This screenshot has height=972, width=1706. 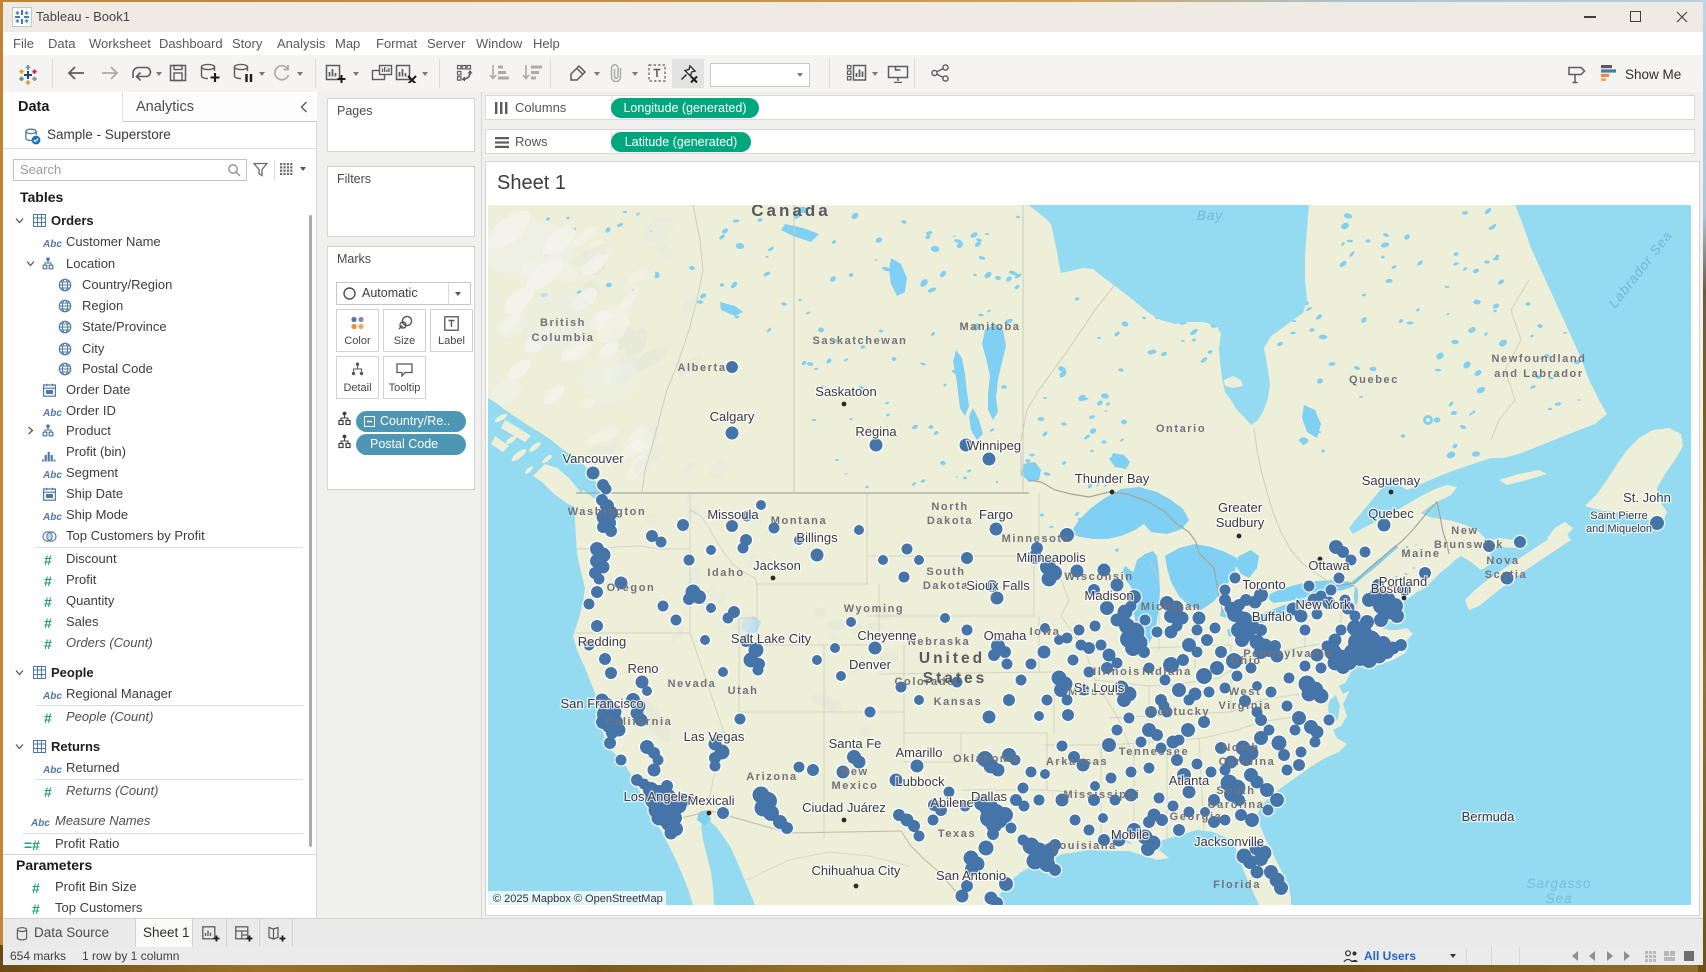 What do you see at coordinates (1403, 581) in the screenshot?
I see `svg-text: Portland` at bounding box center [1403, 581].